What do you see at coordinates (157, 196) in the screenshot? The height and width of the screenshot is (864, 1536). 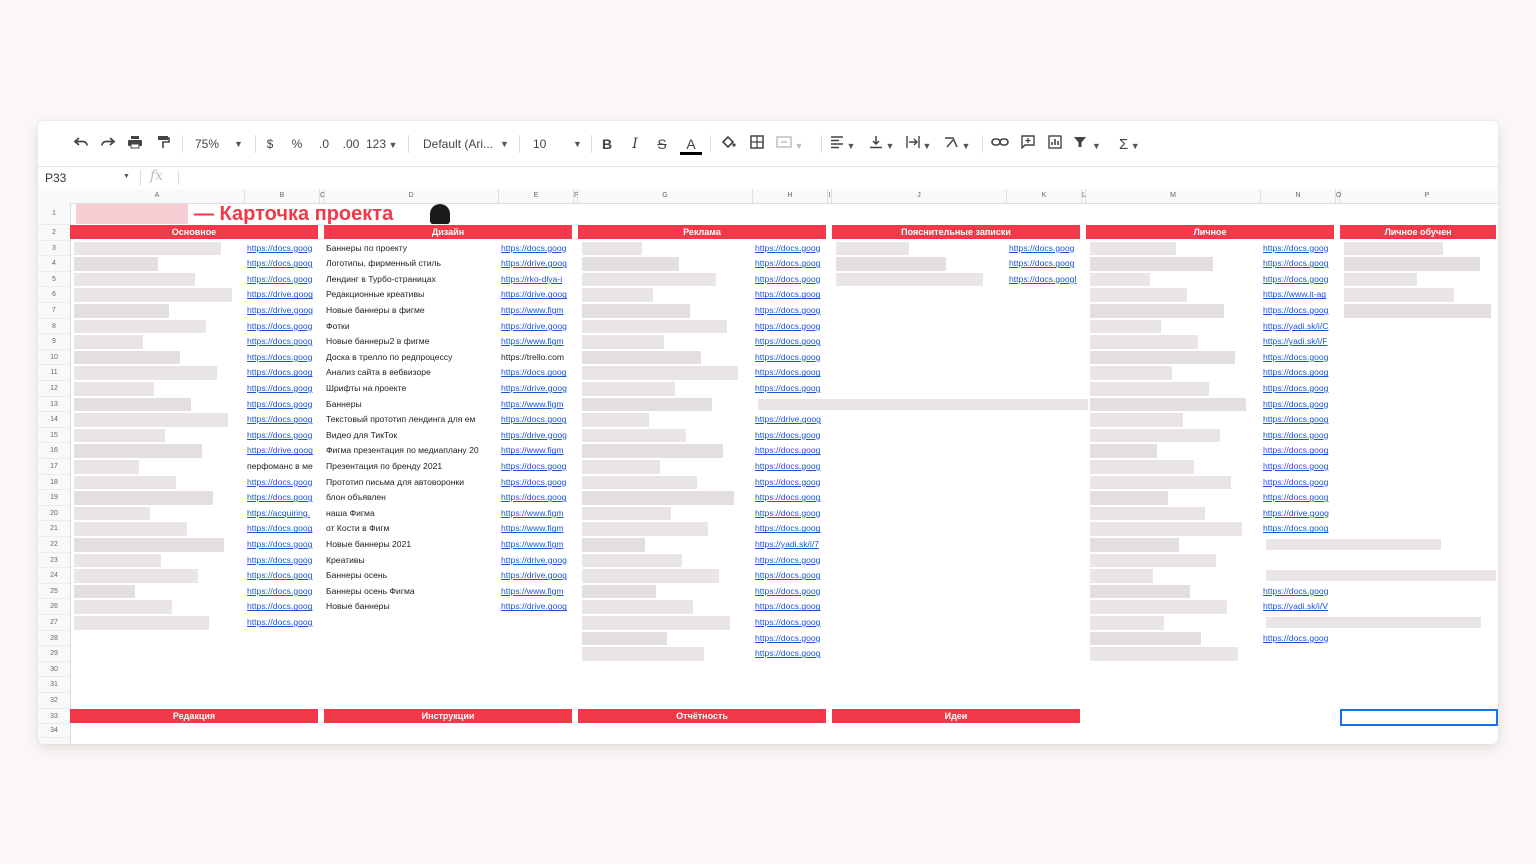 I see `column-header: A` at bounding box center [157, 196].